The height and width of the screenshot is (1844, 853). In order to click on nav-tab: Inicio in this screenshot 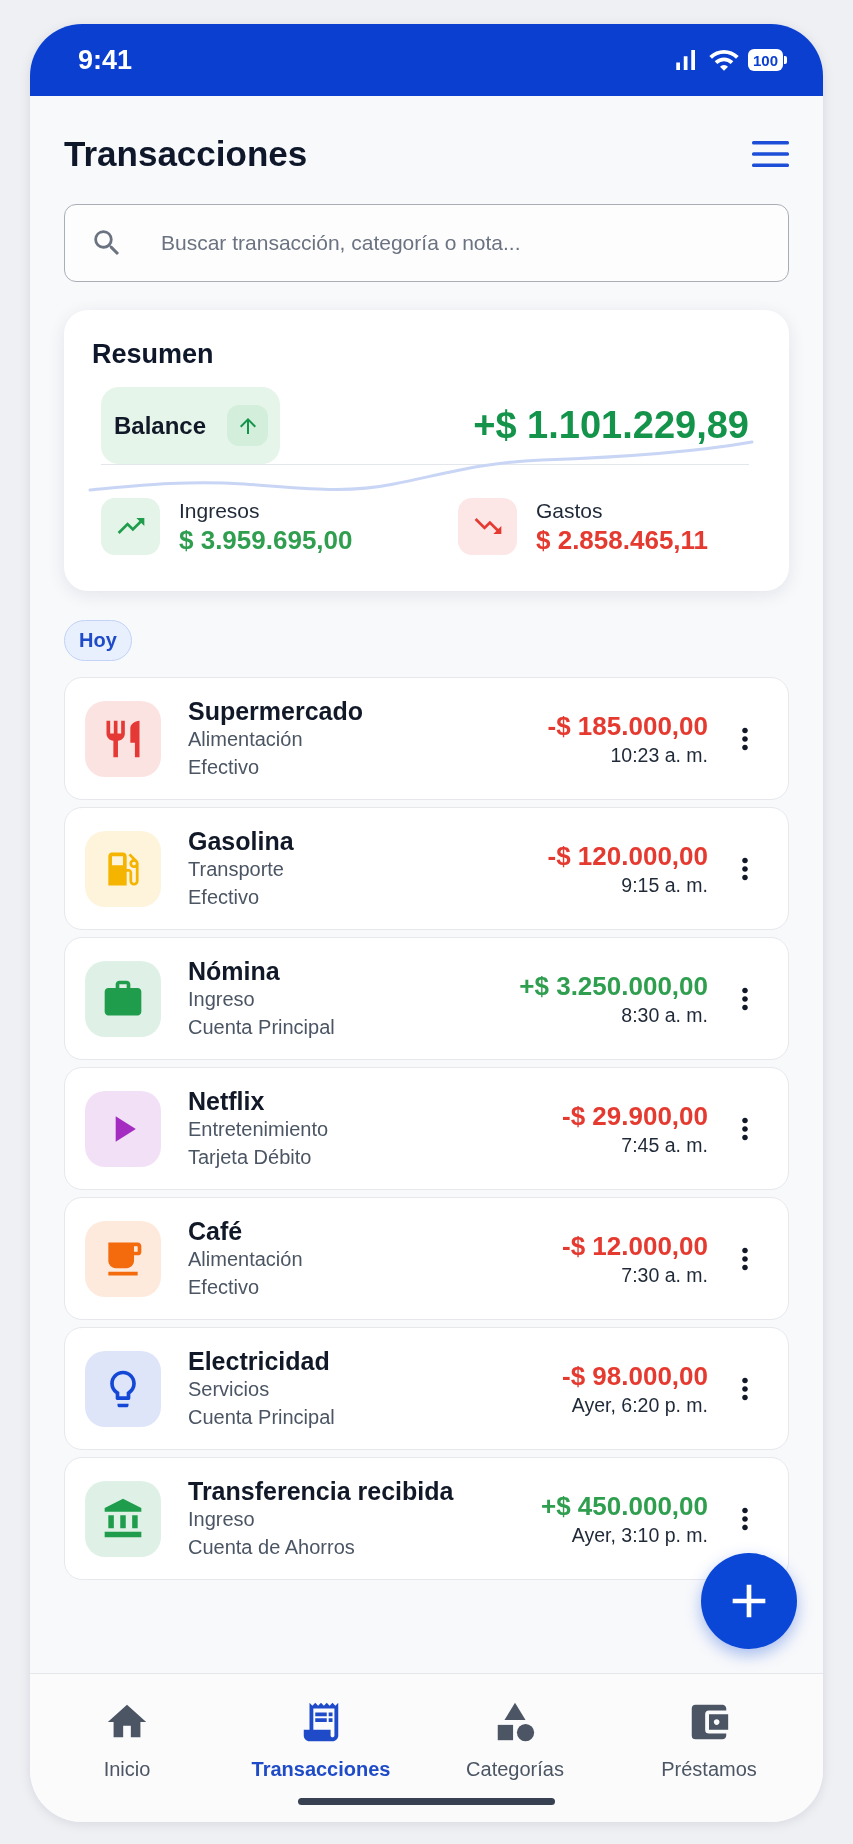, I will do `click(127, 1727)`.